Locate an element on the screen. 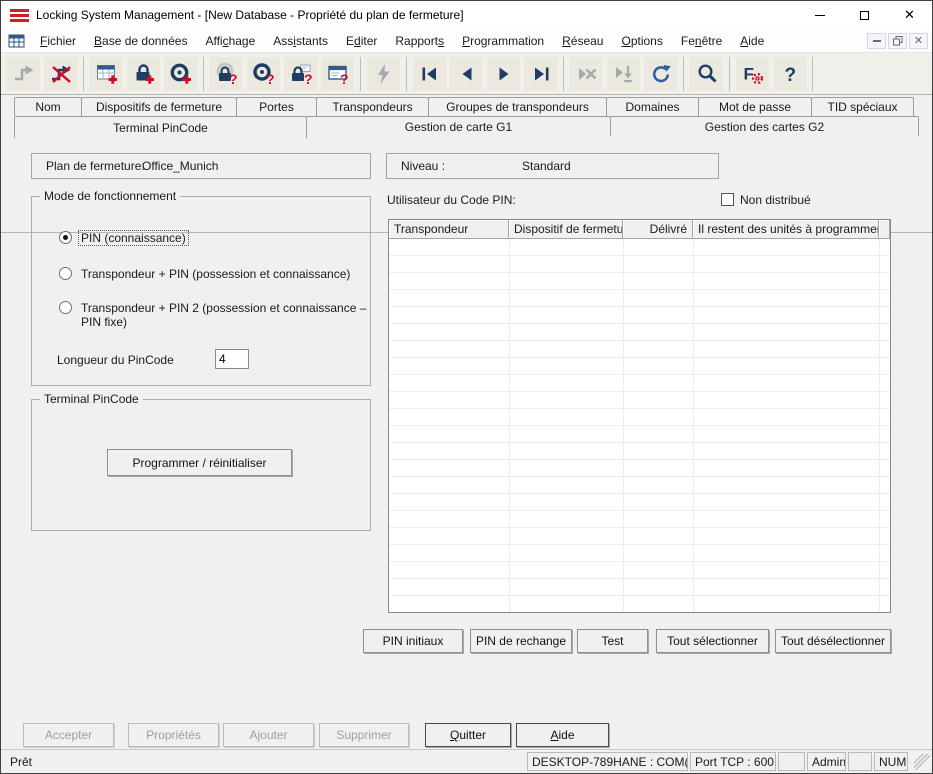 The height and width of the screenshot is (774, 933). pin-initiaux-button: PIN initiaux is located at coordinates (413, 641).